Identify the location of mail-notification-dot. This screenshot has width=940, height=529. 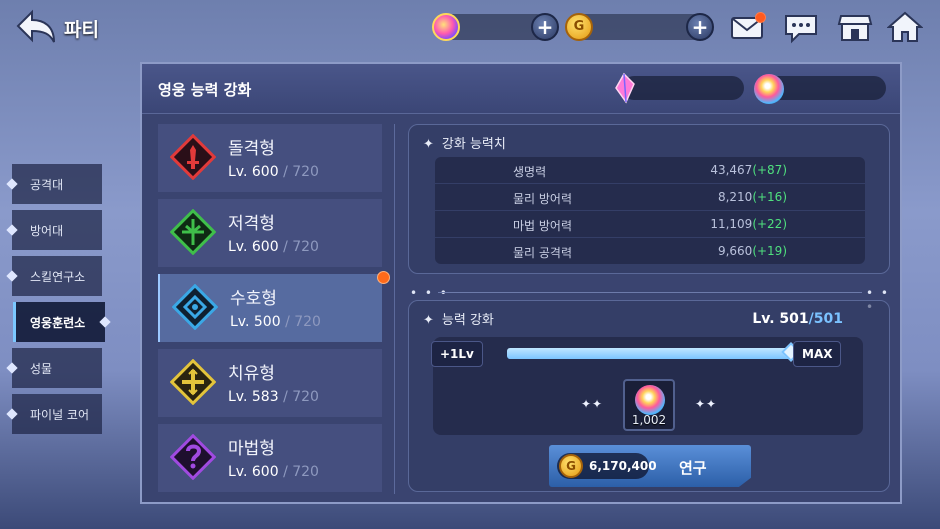
(760, 17).